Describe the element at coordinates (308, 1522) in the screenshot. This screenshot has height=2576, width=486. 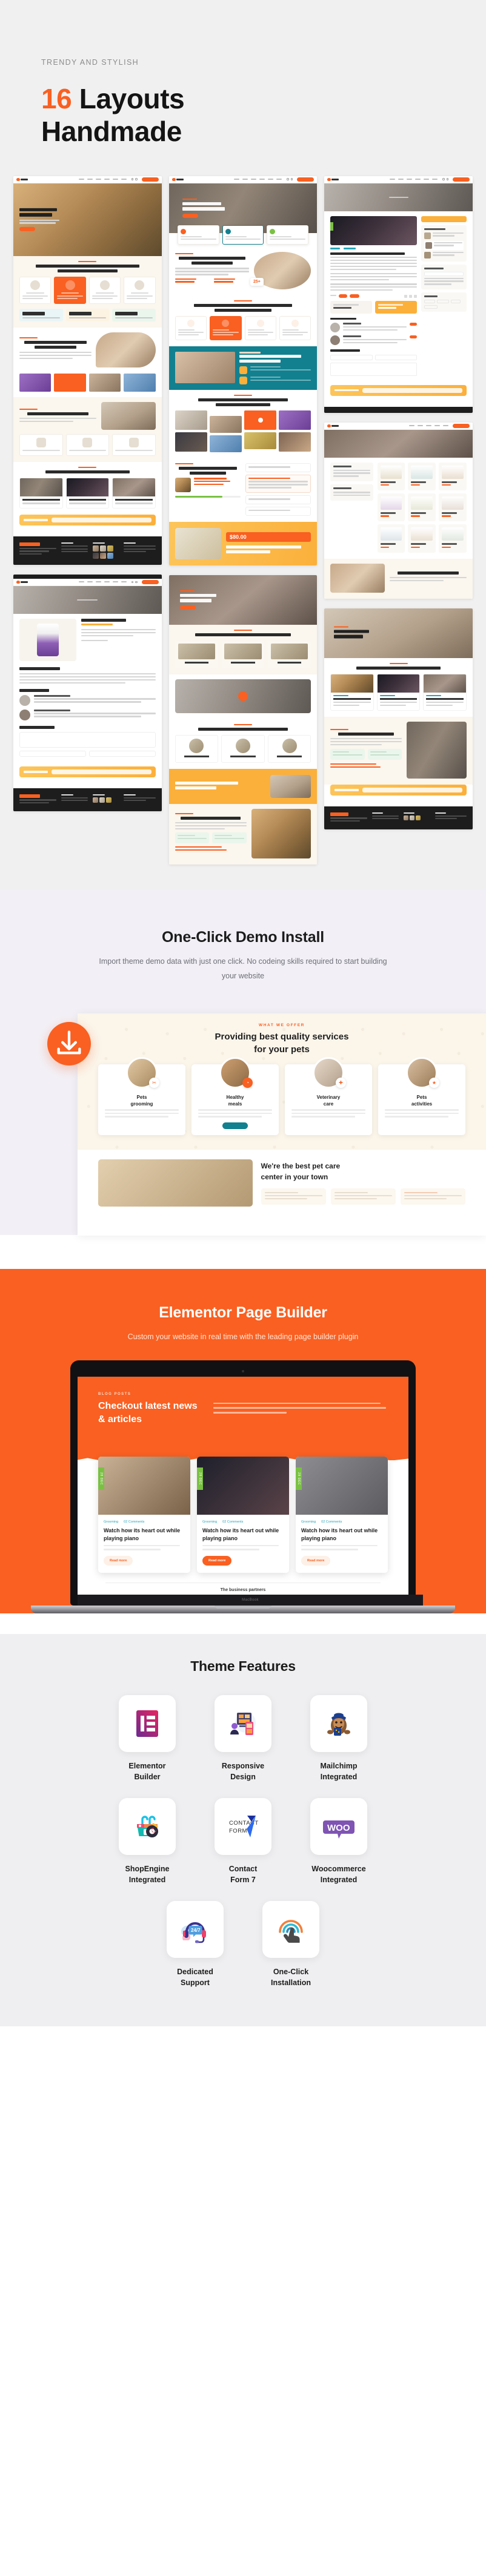
I see `post-category: Grooming` at that location.